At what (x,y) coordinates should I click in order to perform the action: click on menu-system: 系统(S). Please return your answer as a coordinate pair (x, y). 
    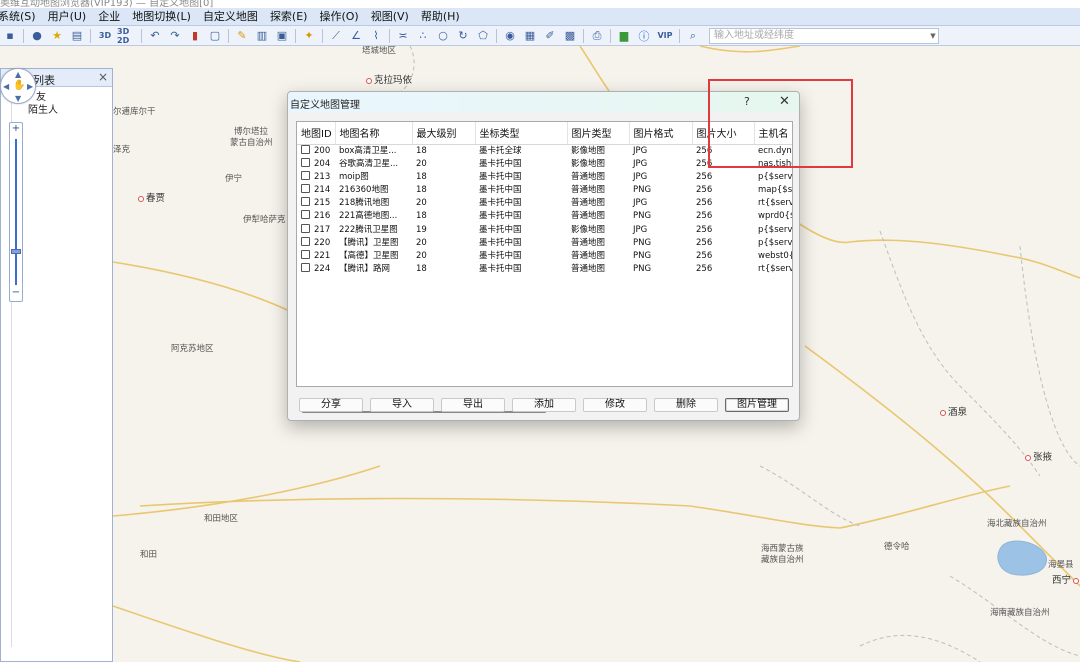
    Looking at the image, I should click on (21, 17).